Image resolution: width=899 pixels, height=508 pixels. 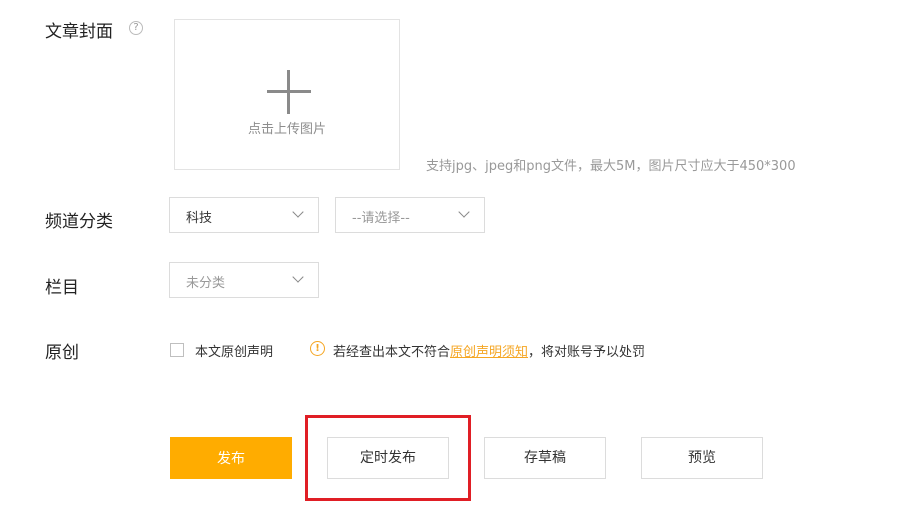 What do you see at coordinates (317, 348) in the screenshot?
I see `exclamation-circle-icon: !` at bounding box center [317, 348].